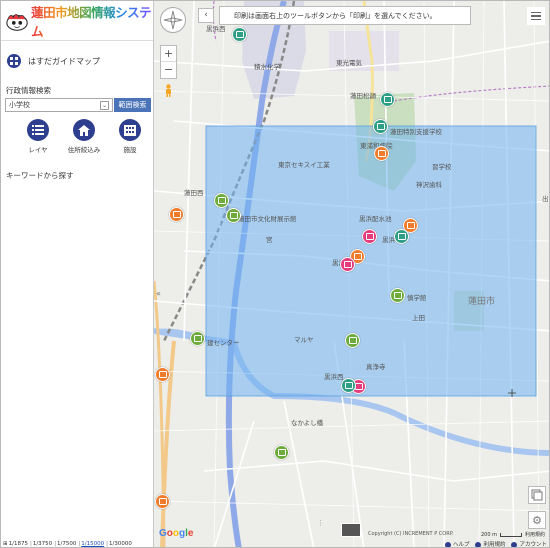 The height and width of the screenshot is (548, 550). What do you see at coordinates (168, 70) in the screenshot?
I see `zoom-out-button: −` at bounding box center [168, 70].